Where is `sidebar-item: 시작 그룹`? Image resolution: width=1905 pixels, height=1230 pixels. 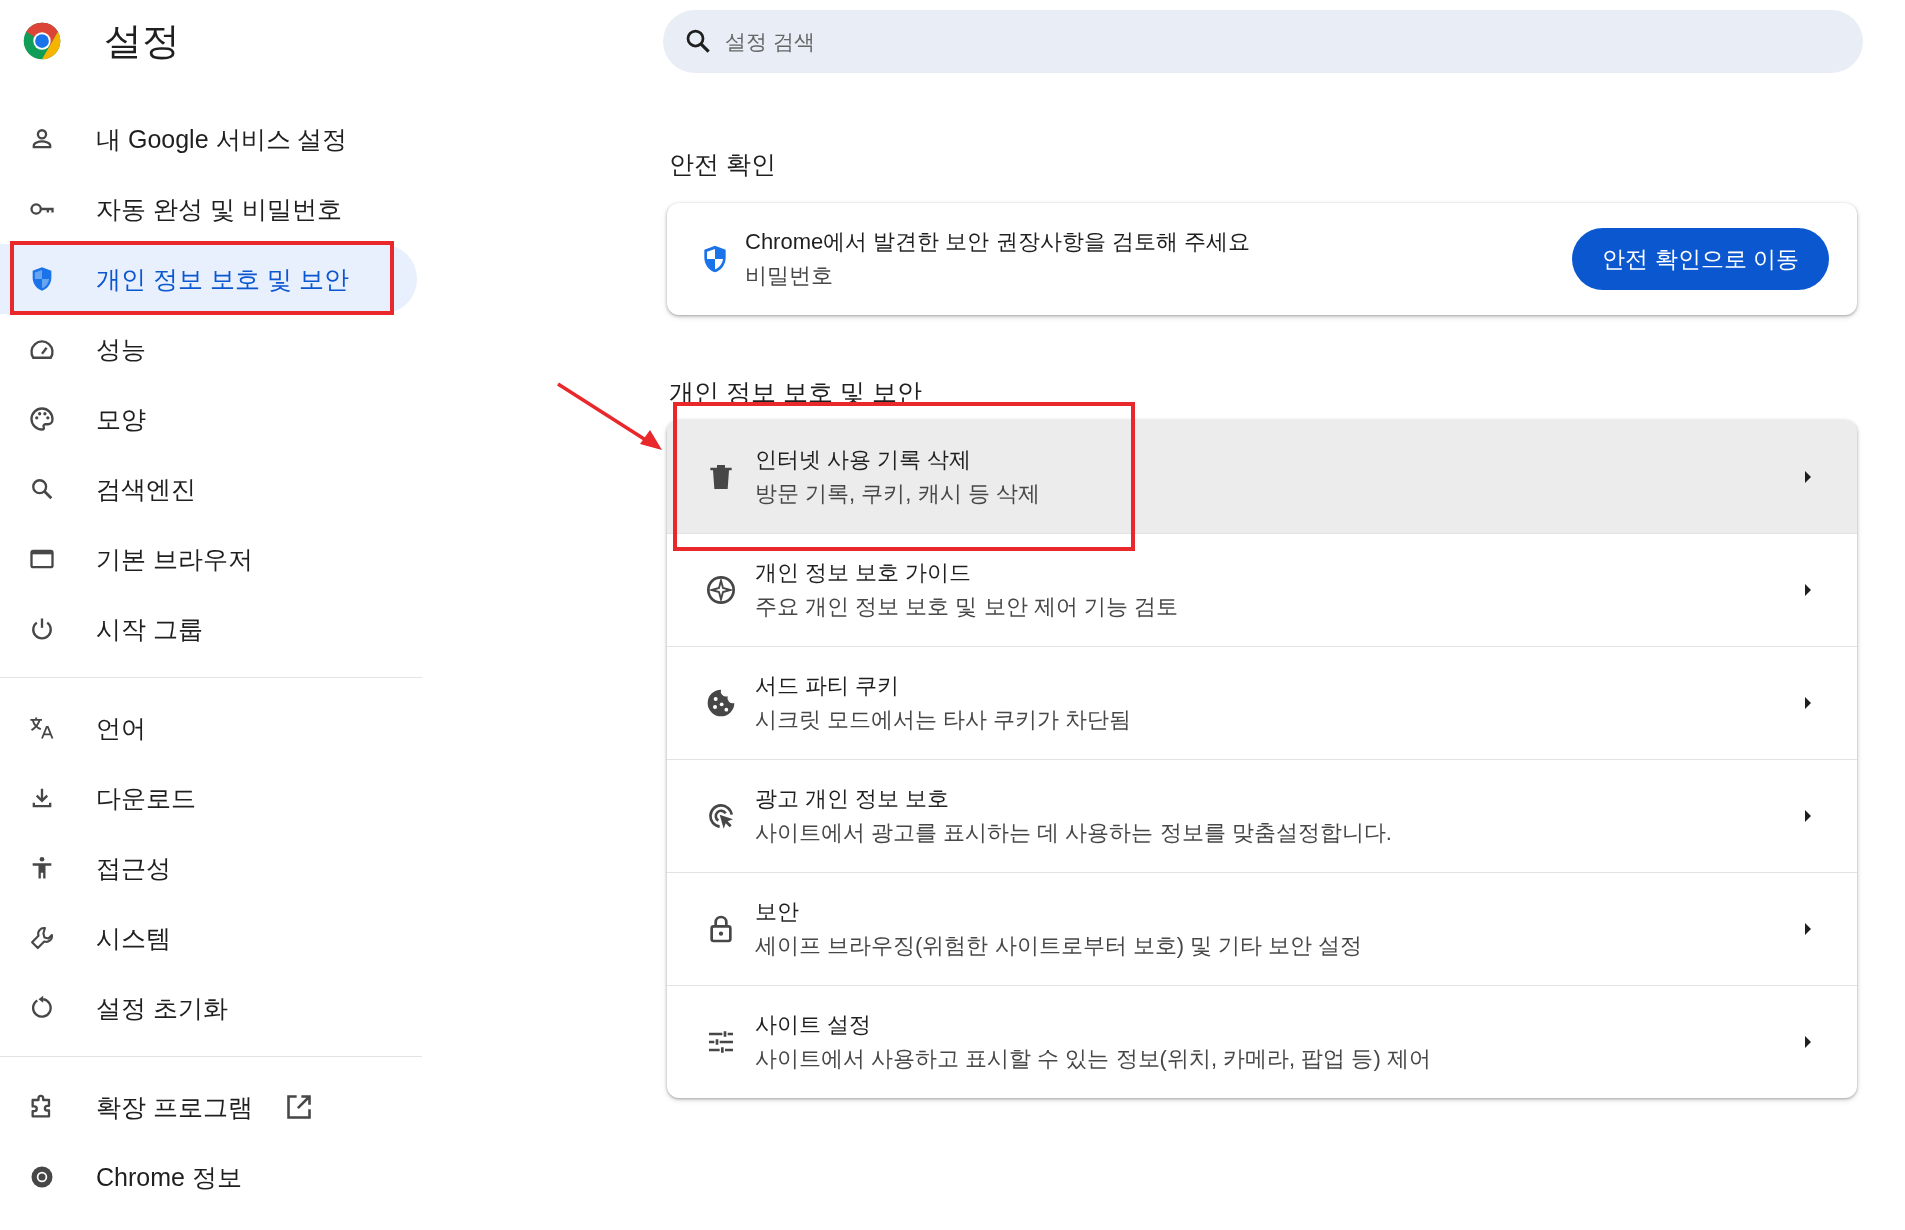 sidebar-item: 시작 그룹 is located at coordinates (208, 629).